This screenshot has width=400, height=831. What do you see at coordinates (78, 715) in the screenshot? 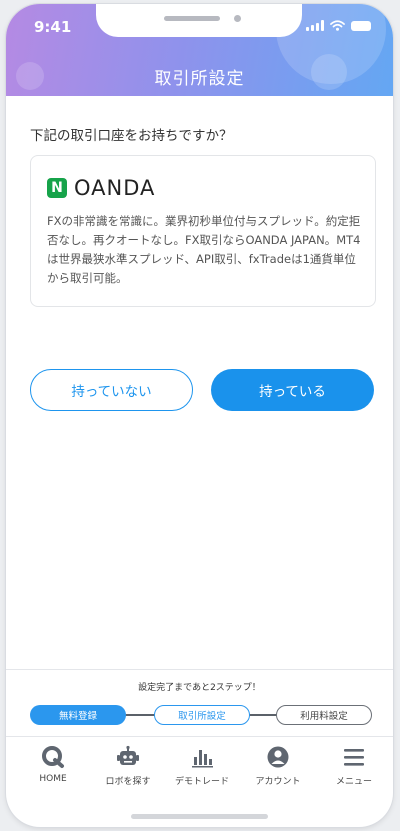
I see `step-free-registration: 無料登録` at bounding box center [78, 715].